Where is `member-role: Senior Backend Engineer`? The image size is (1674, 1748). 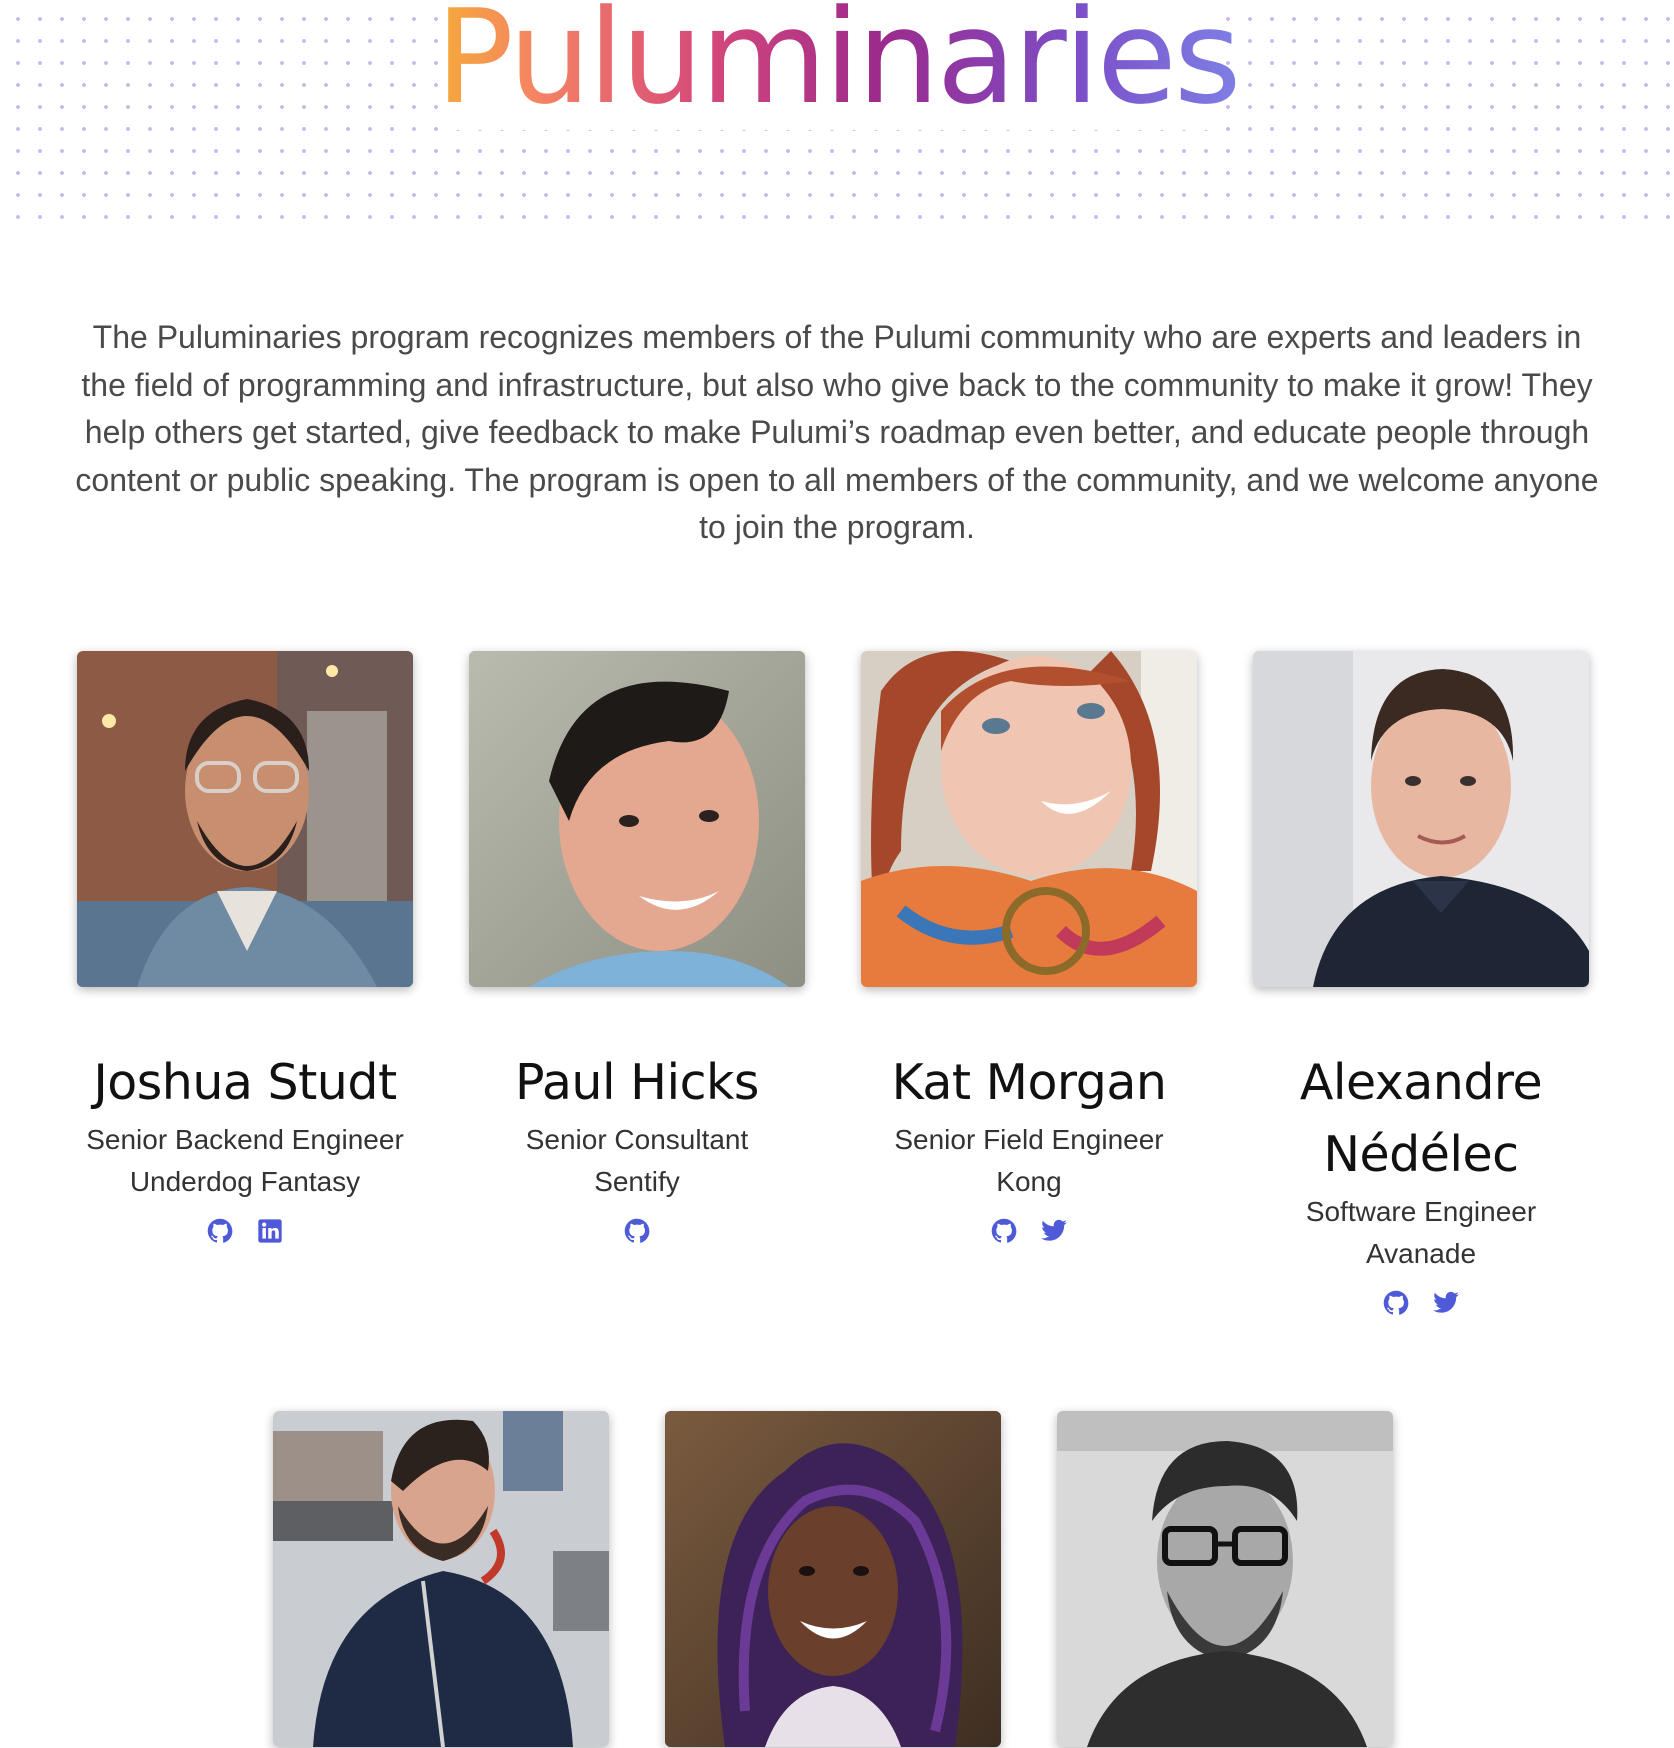
member-role: Senior Backend Engineer is located at coordinates (245, 1139).